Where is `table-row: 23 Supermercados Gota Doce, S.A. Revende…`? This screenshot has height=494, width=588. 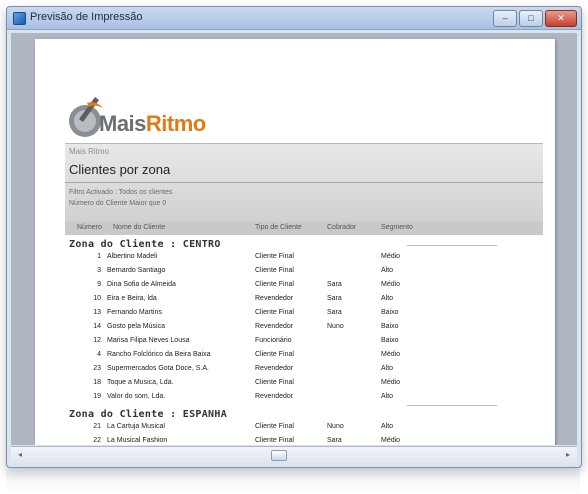 table-row: 23 Supermercados Gota Doce, S.A. Revende… is located at coordinates (295, 370).